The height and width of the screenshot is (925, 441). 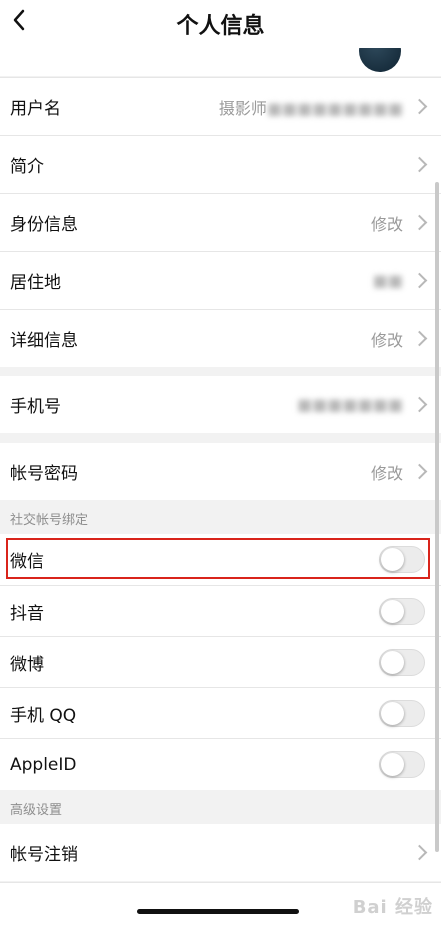 What do you see at coordinates (220, 764) in the screenshot?
I see `social-row-appleid: AppleID` at bounding box center [220, 764].